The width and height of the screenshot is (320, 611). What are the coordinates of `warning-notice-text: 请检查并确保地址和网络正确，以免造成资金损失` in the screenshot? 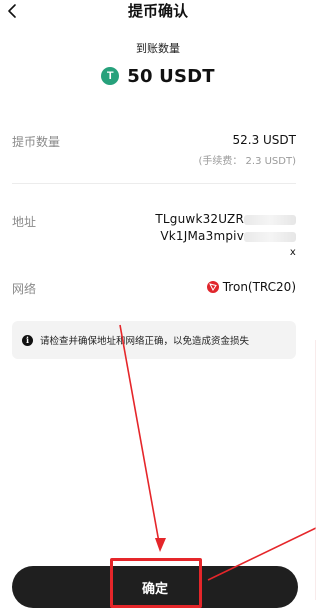 It's located at (145, 341).